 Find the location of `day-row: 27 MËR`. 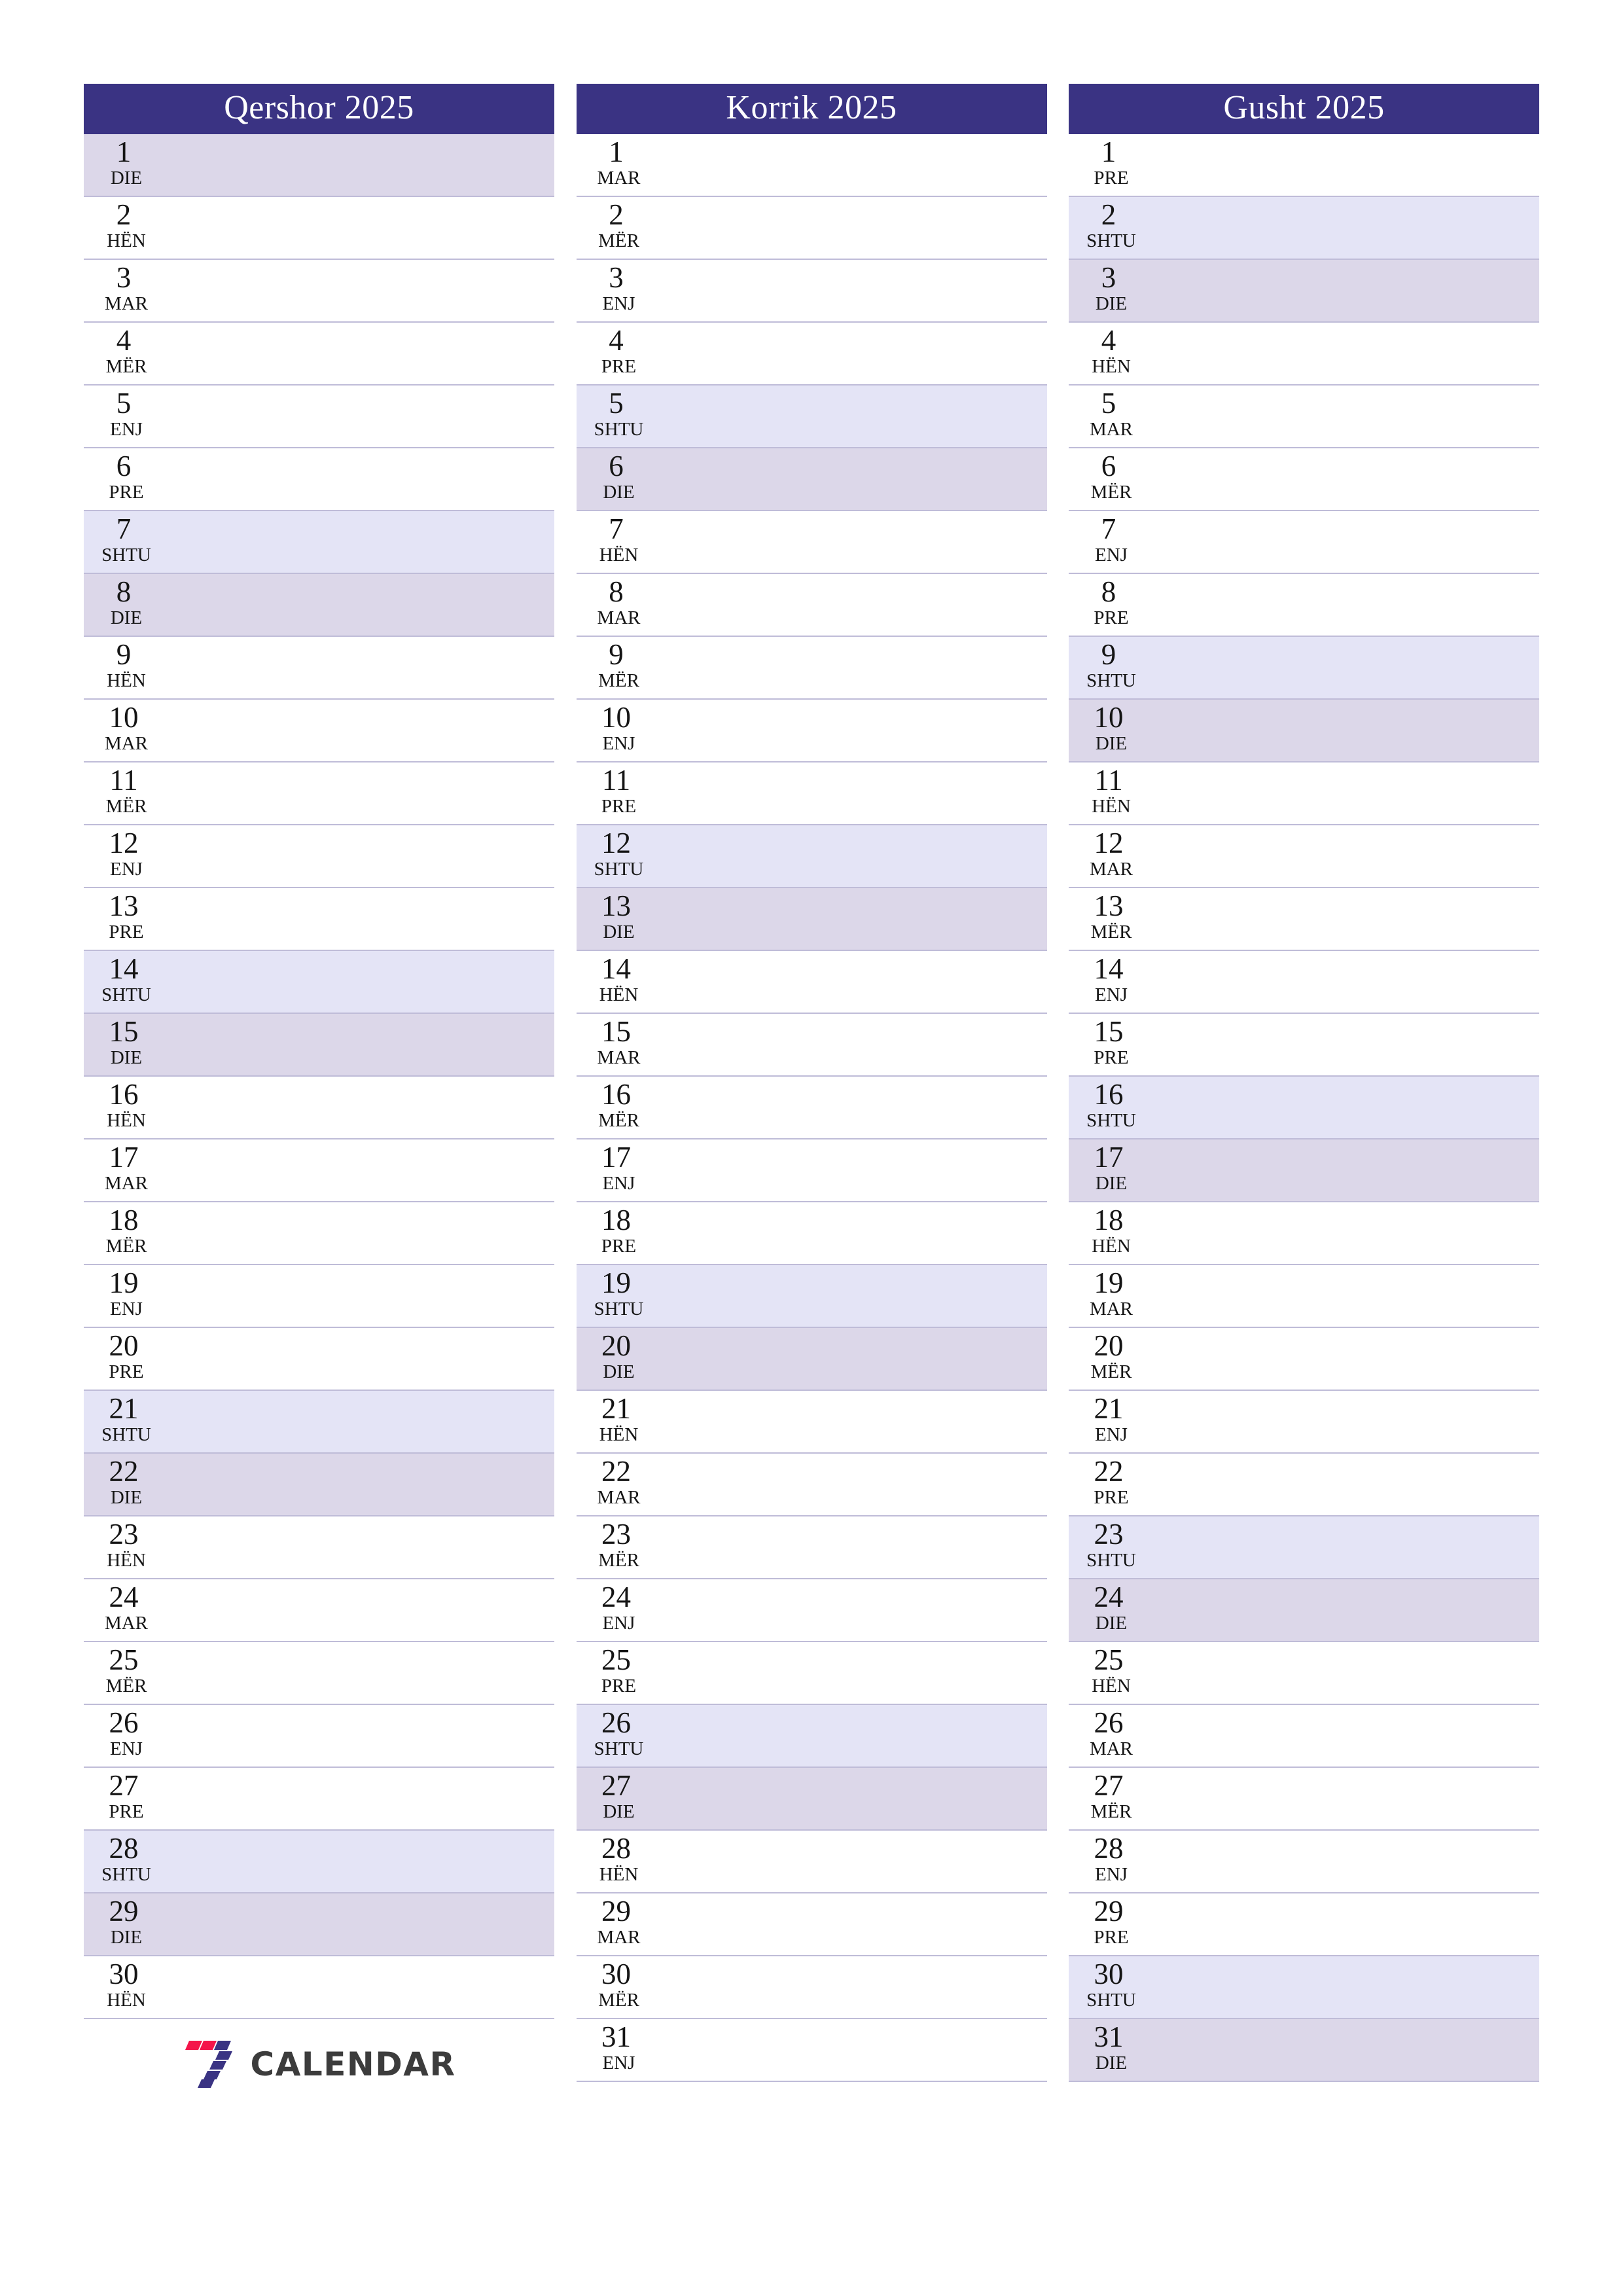

day-row: 27 MËR is located at coordinates (1304, 1799).